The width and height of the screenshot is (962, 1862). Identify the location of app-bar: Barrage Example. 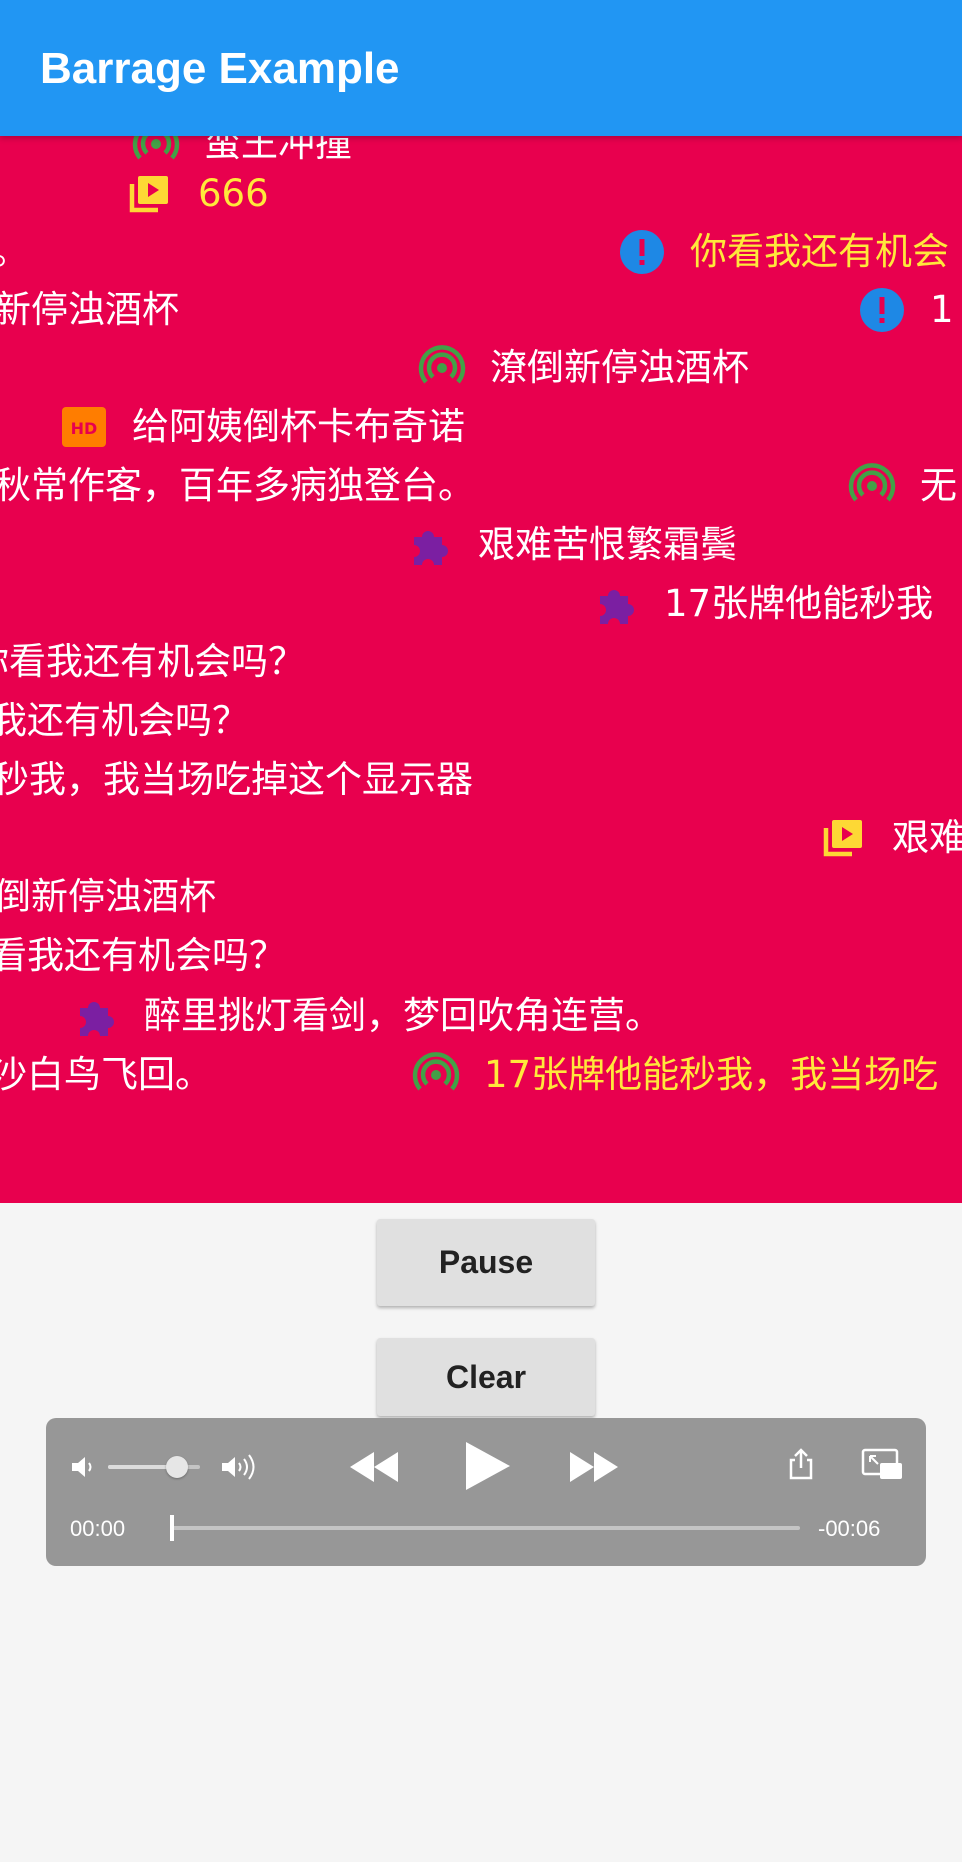
(481, 68).